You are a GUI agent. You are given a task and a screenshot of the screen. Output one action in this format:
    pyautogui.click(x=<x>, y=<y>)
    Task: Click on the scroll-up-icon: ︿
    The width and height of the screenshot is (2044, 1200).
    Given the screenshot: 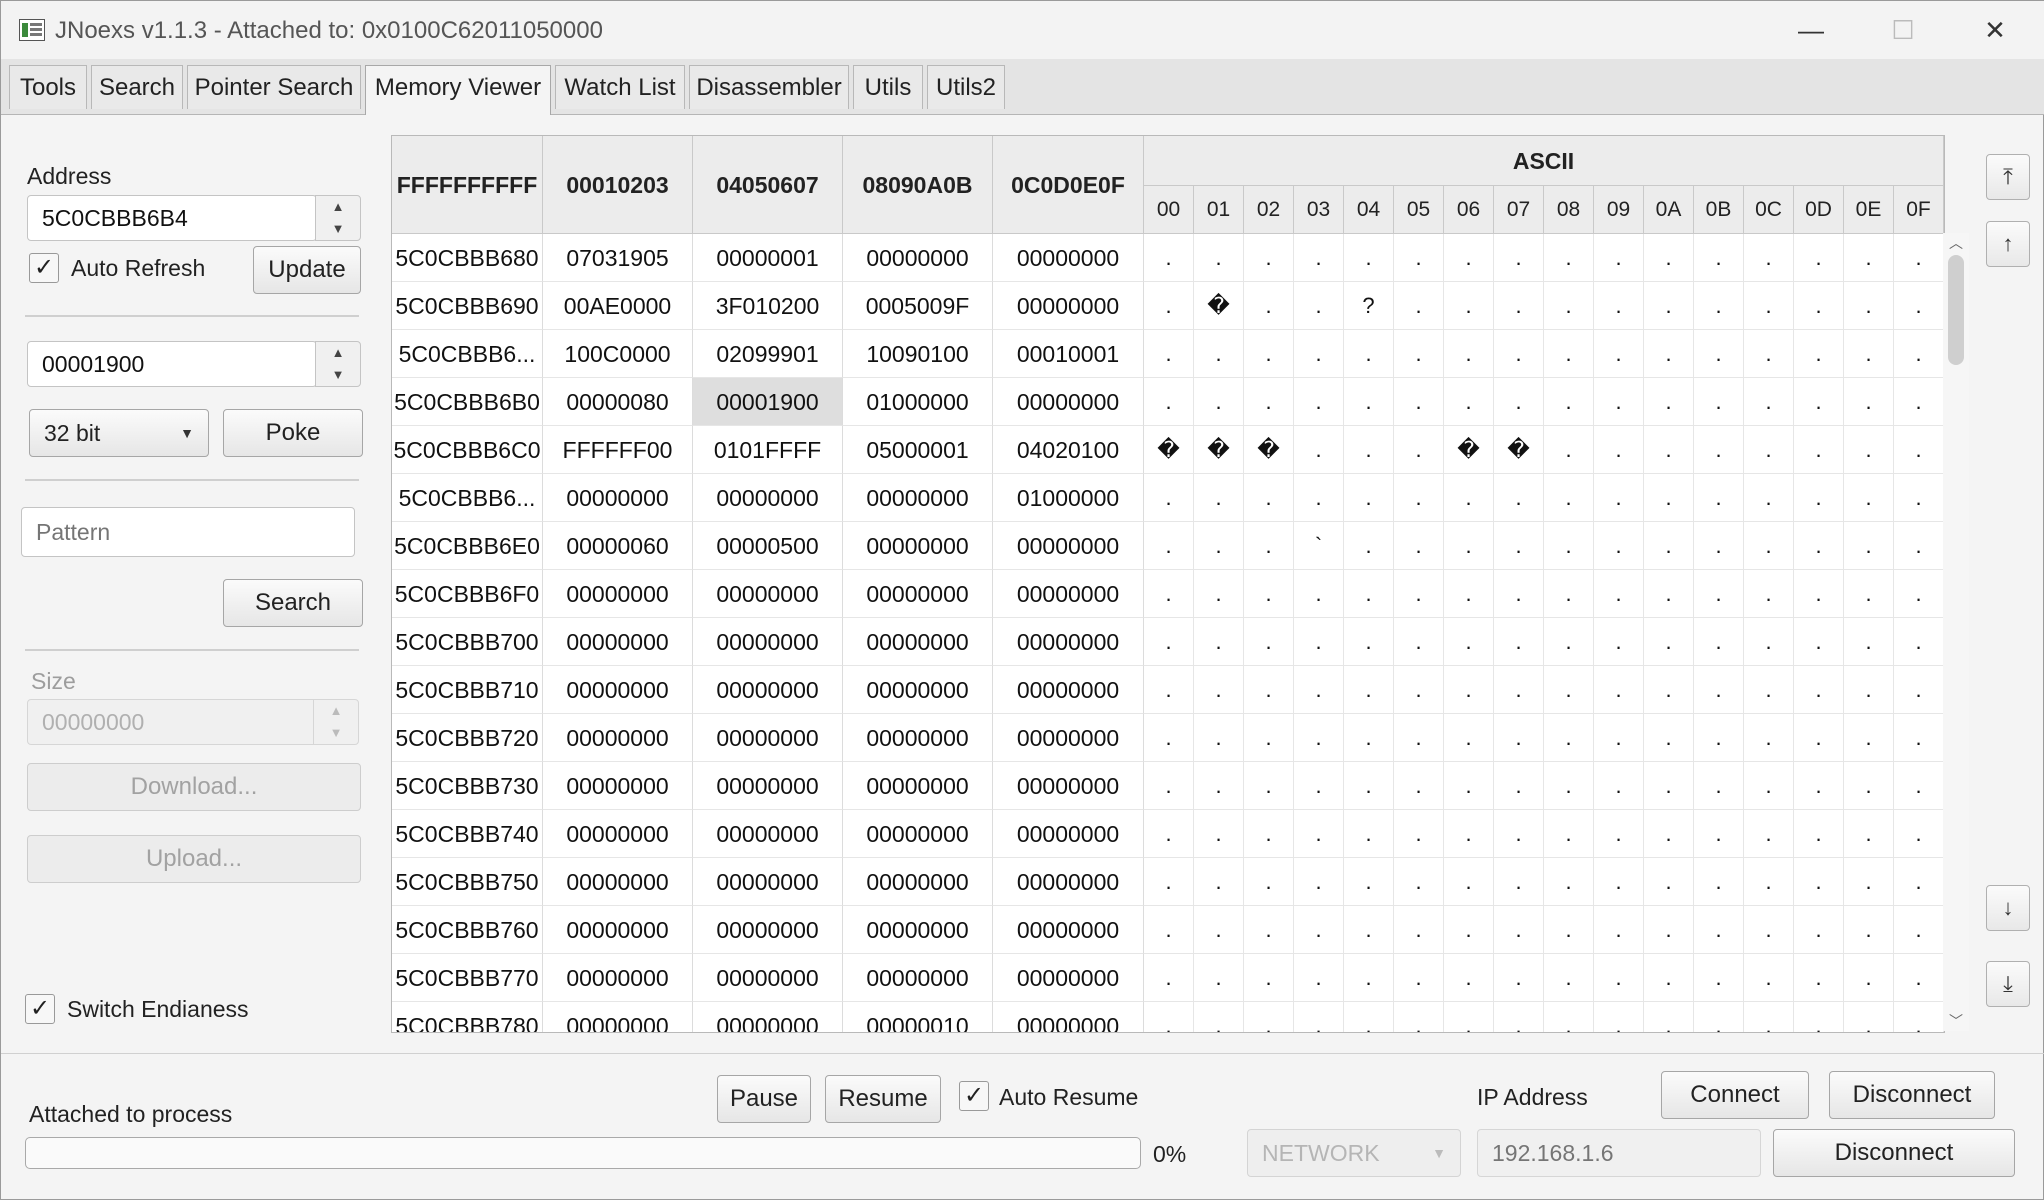 What is the action you would take?
    pyautogui.click(x=1956, y=243)
    